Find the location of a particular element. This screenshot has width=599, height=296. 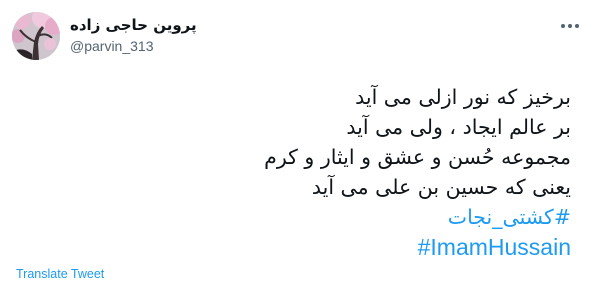

hashtag-link: #ImamHussain is located at coordinates (351, 247).